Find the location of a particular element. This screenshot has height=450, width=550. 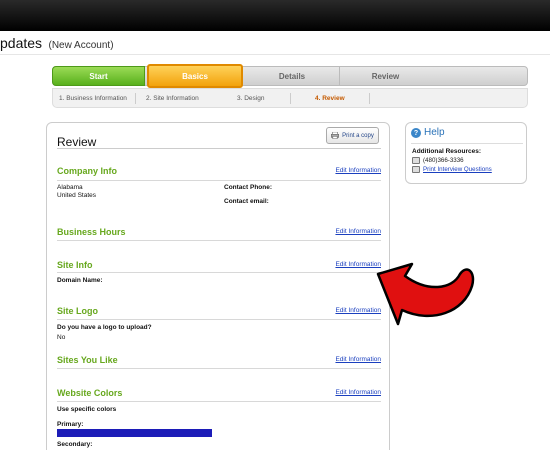

help-print-row: Print Interview Questions is located at coordinates (452, 169).